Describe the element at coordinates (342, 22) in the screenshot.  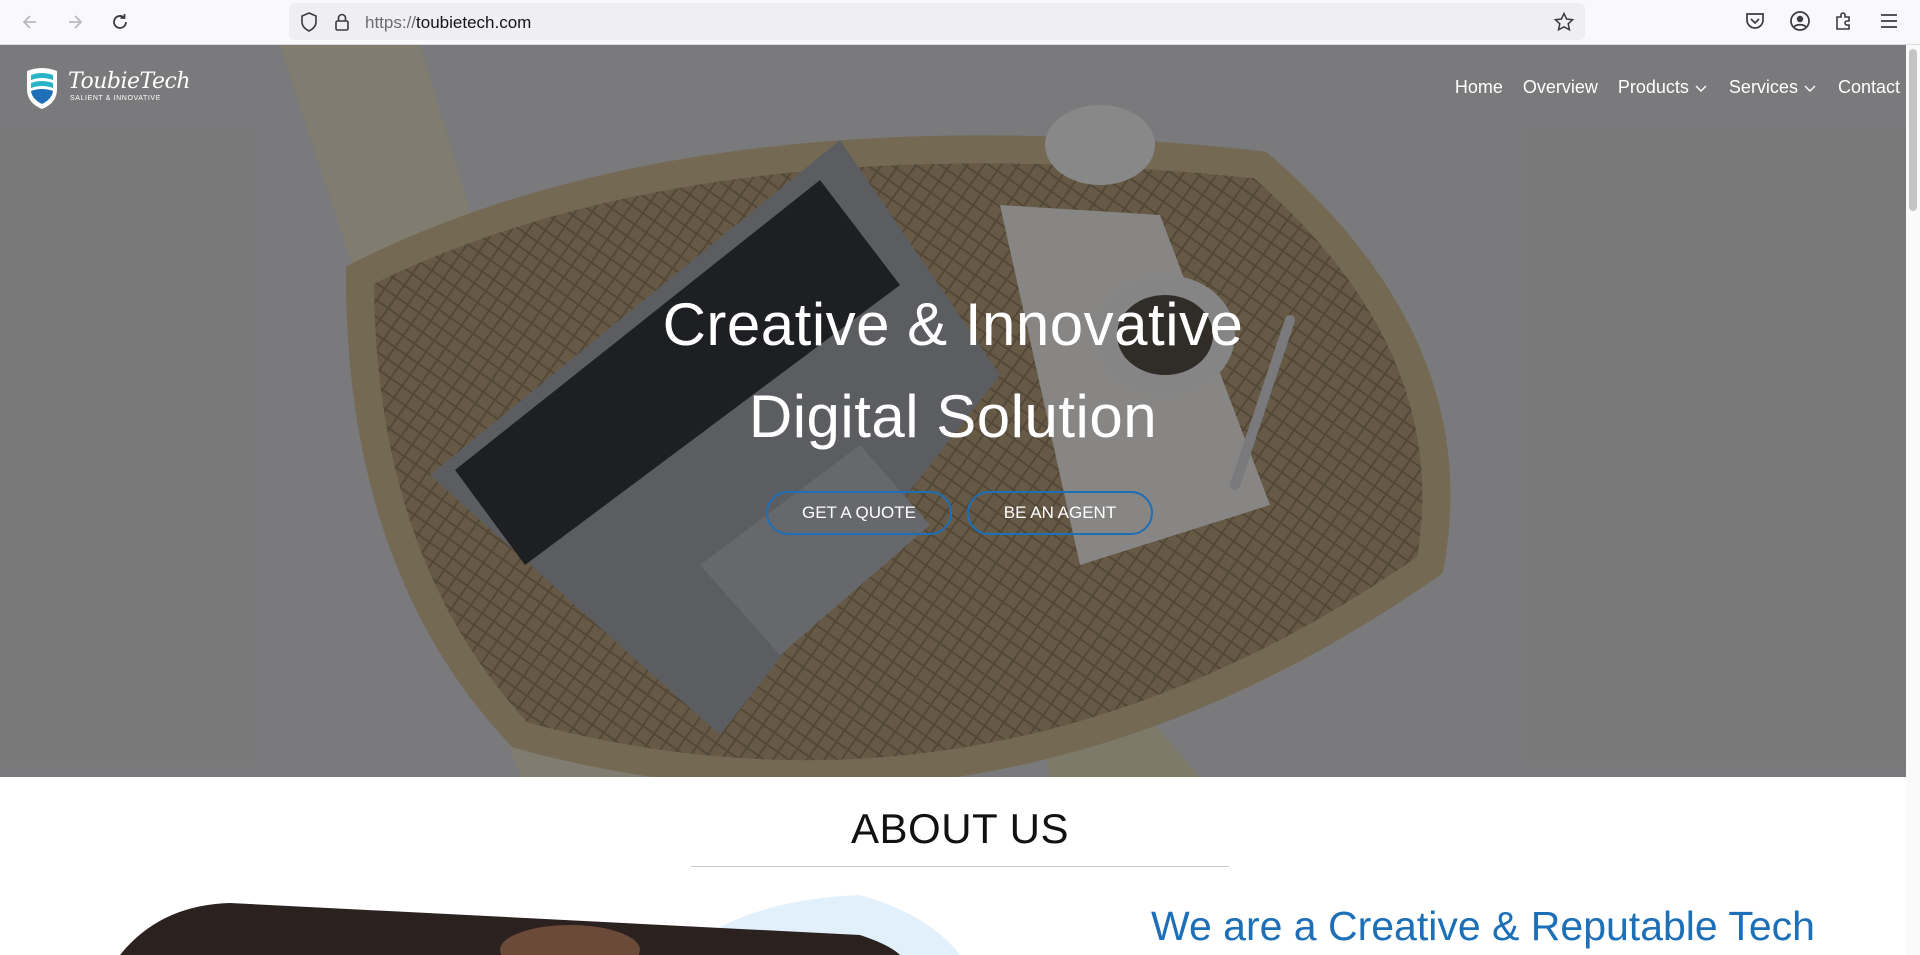
I see `lock-icon` at that location.